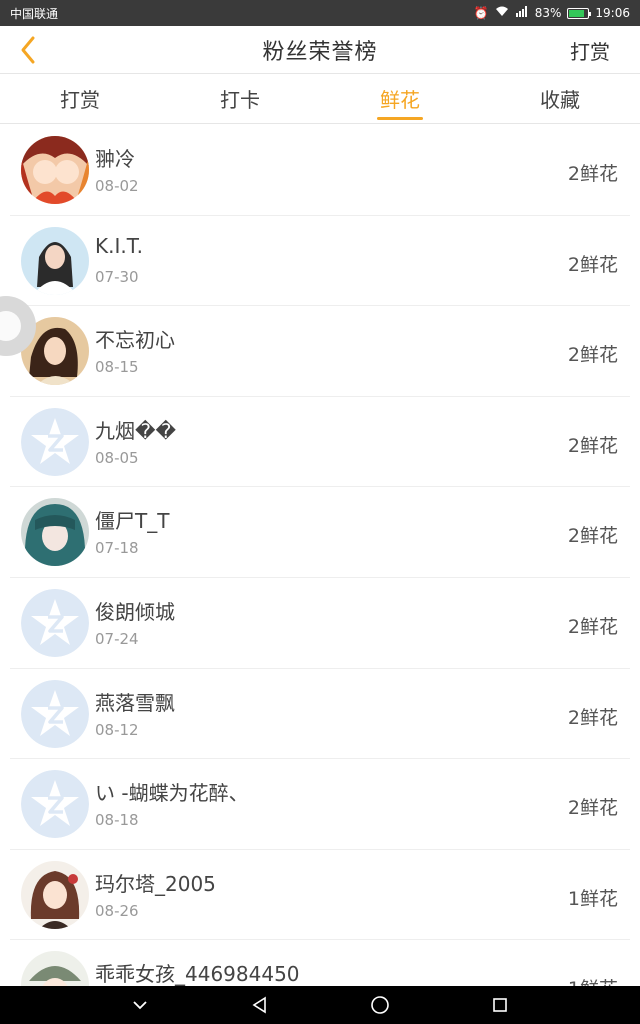 This screenshot has height=1024, width=640. What do you see at coordinates (80, 98) in the screenshot?
I see `tab-0: 打赏` at bounding box center [80, 98].